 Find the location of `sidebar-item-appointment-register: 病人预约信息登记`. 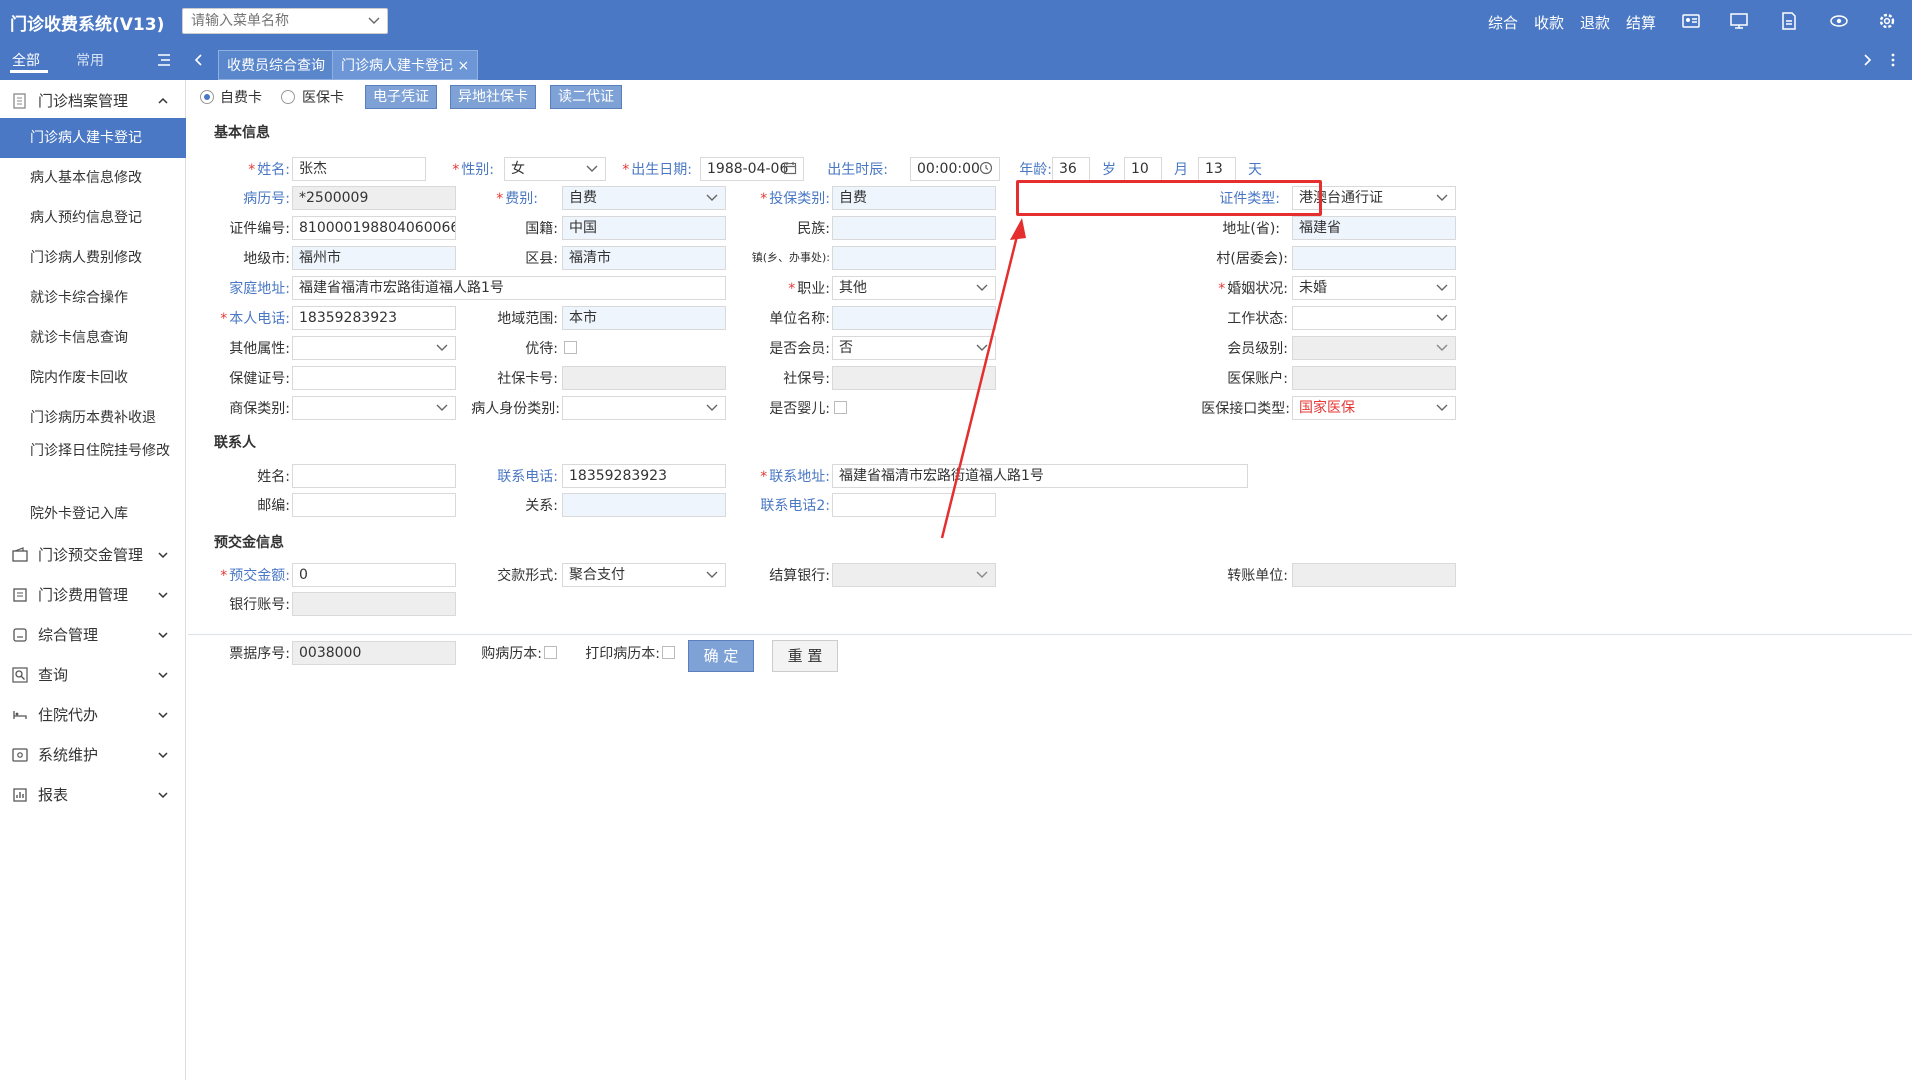

sidebar-item-appointment-register: 病人预约信息登记 is located at coordinates (93, 218).